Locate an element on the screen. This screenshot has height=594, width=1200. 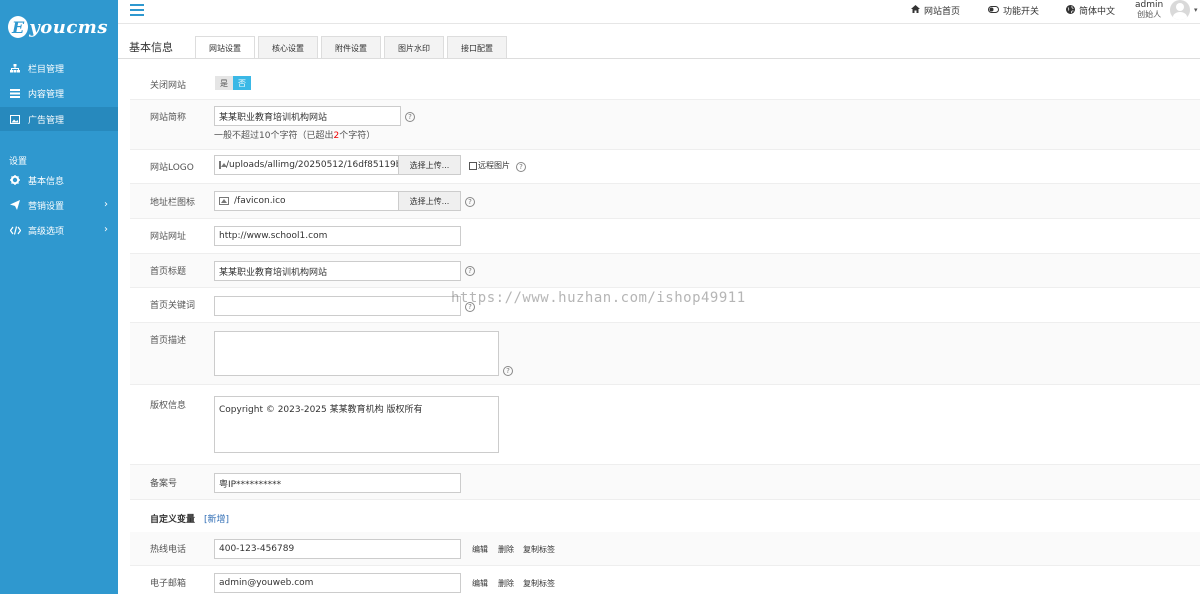
home-title-input: 某某职业教育培训机构网站 is located at coordinates (337, 271).